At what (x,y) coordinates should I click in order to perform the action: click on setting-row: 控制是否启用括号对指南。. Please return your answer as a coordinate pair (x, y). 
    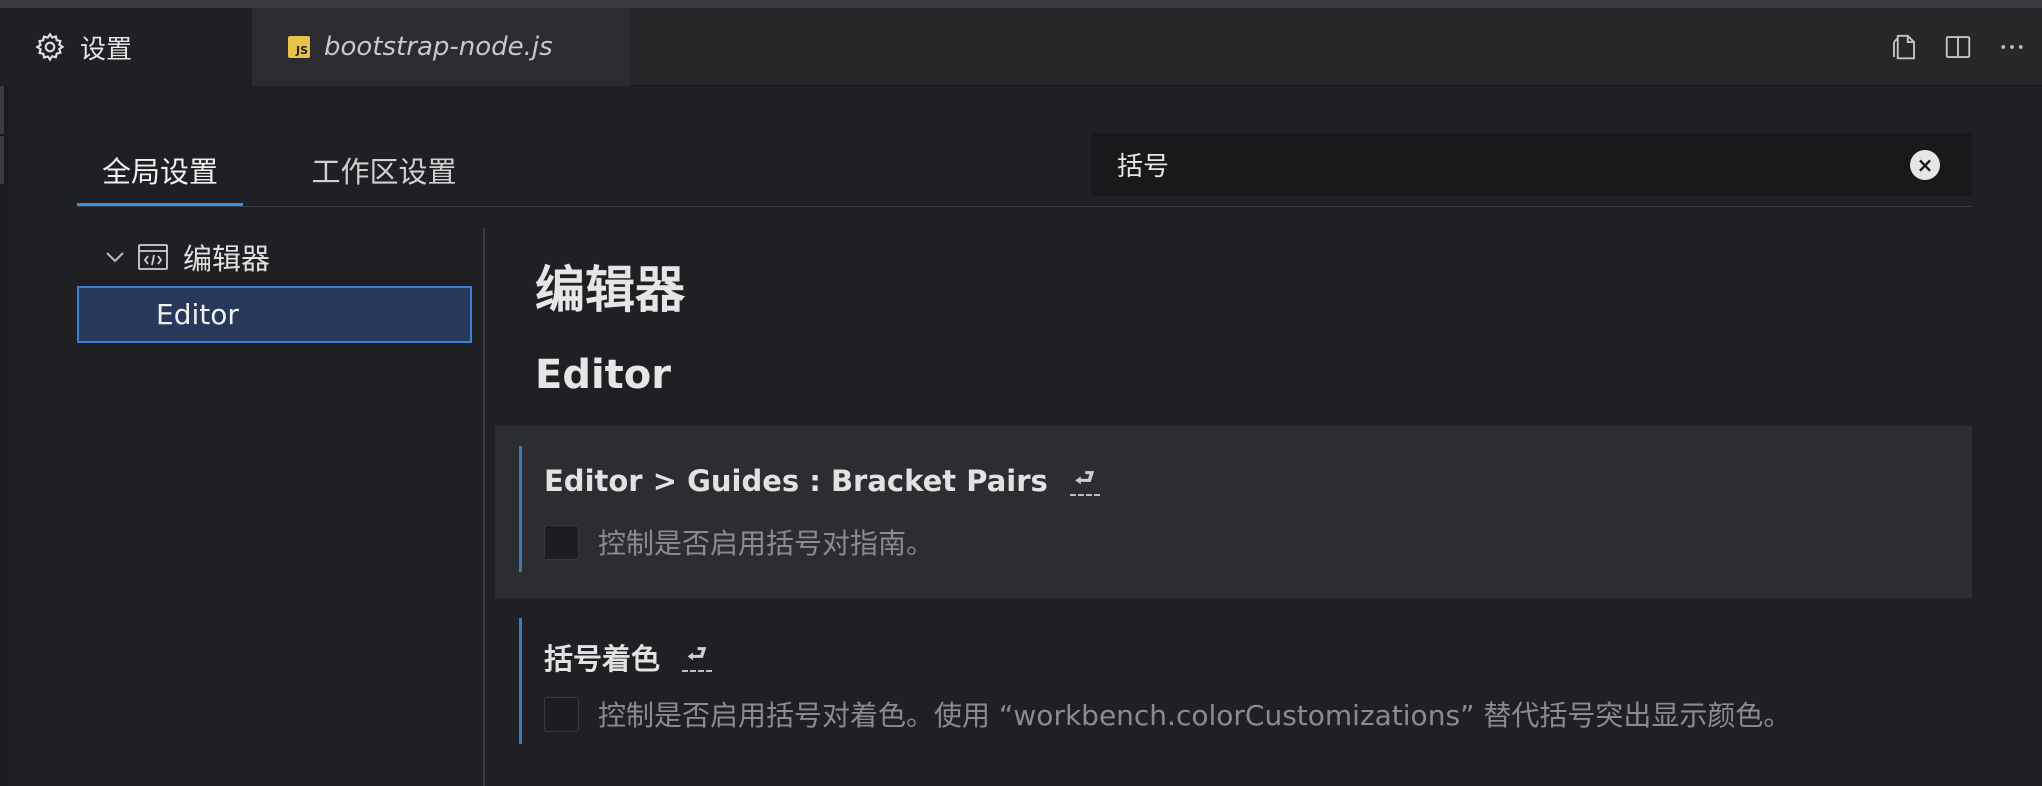
    Looking at the image, I should click on (739, 542).